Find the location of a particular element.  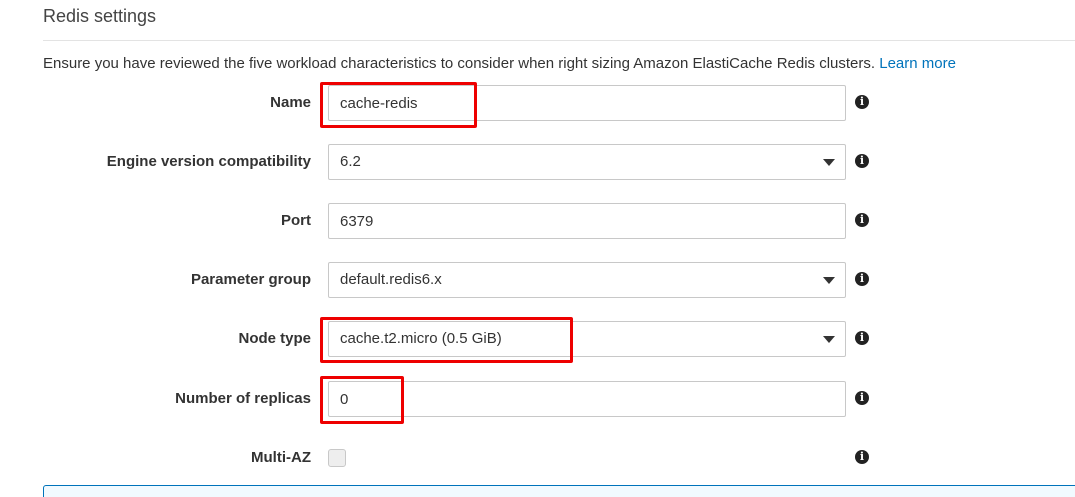

parameter-group-label: Parameter group is located at coordinates (250, 279).